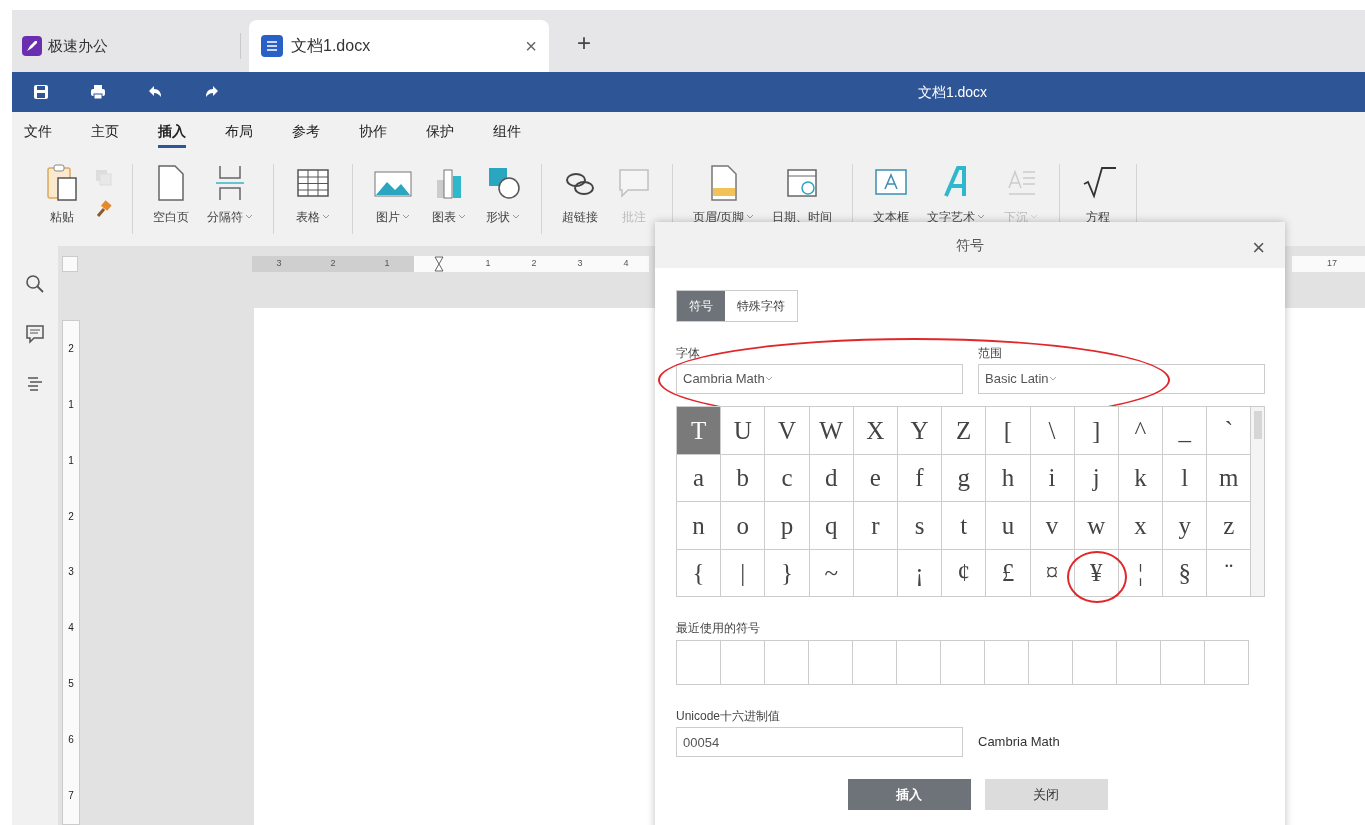 The width and height of the screenshot is (1365, 825). Describe the element at coordinates (1229, 573) in the screenshot. I see `symbol-cell: ¨` at that location.